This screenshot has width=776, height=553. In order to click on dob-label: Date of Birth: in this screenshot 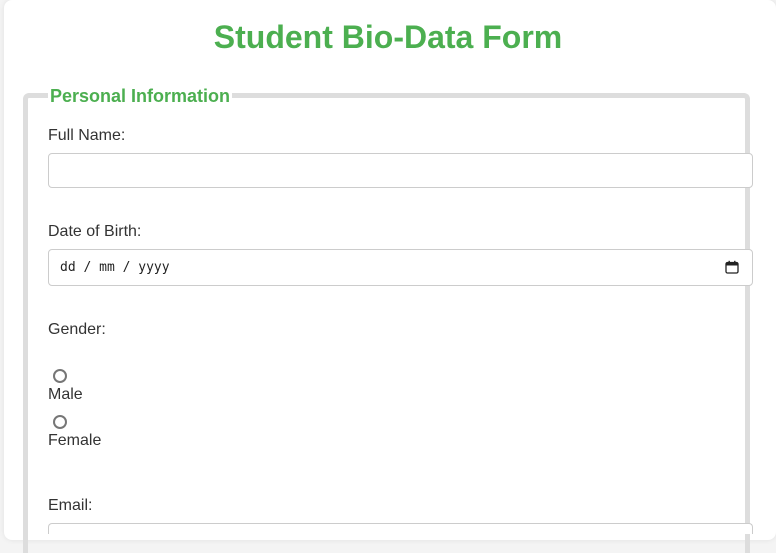, I will do `click(95, 231)`.